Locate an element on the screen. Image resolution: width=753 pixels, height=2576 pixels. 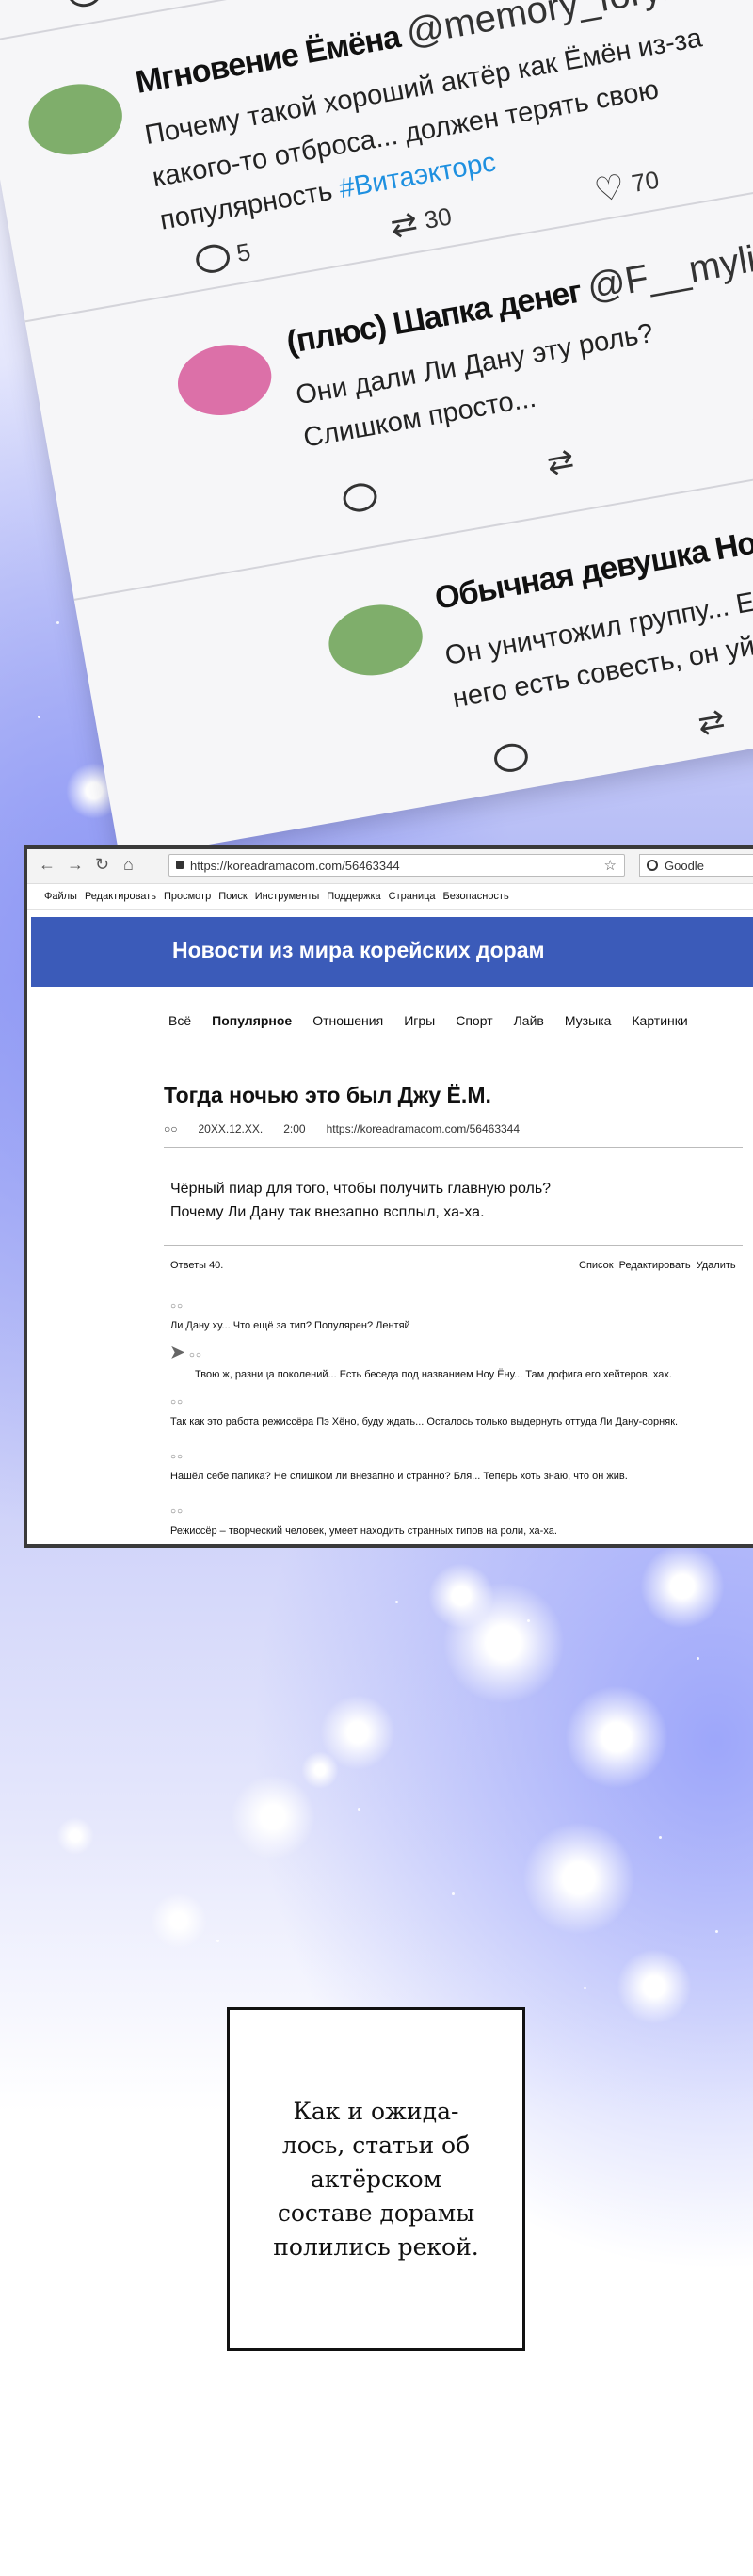
home-icon: ⌂ is located at coordinates (128, 865).